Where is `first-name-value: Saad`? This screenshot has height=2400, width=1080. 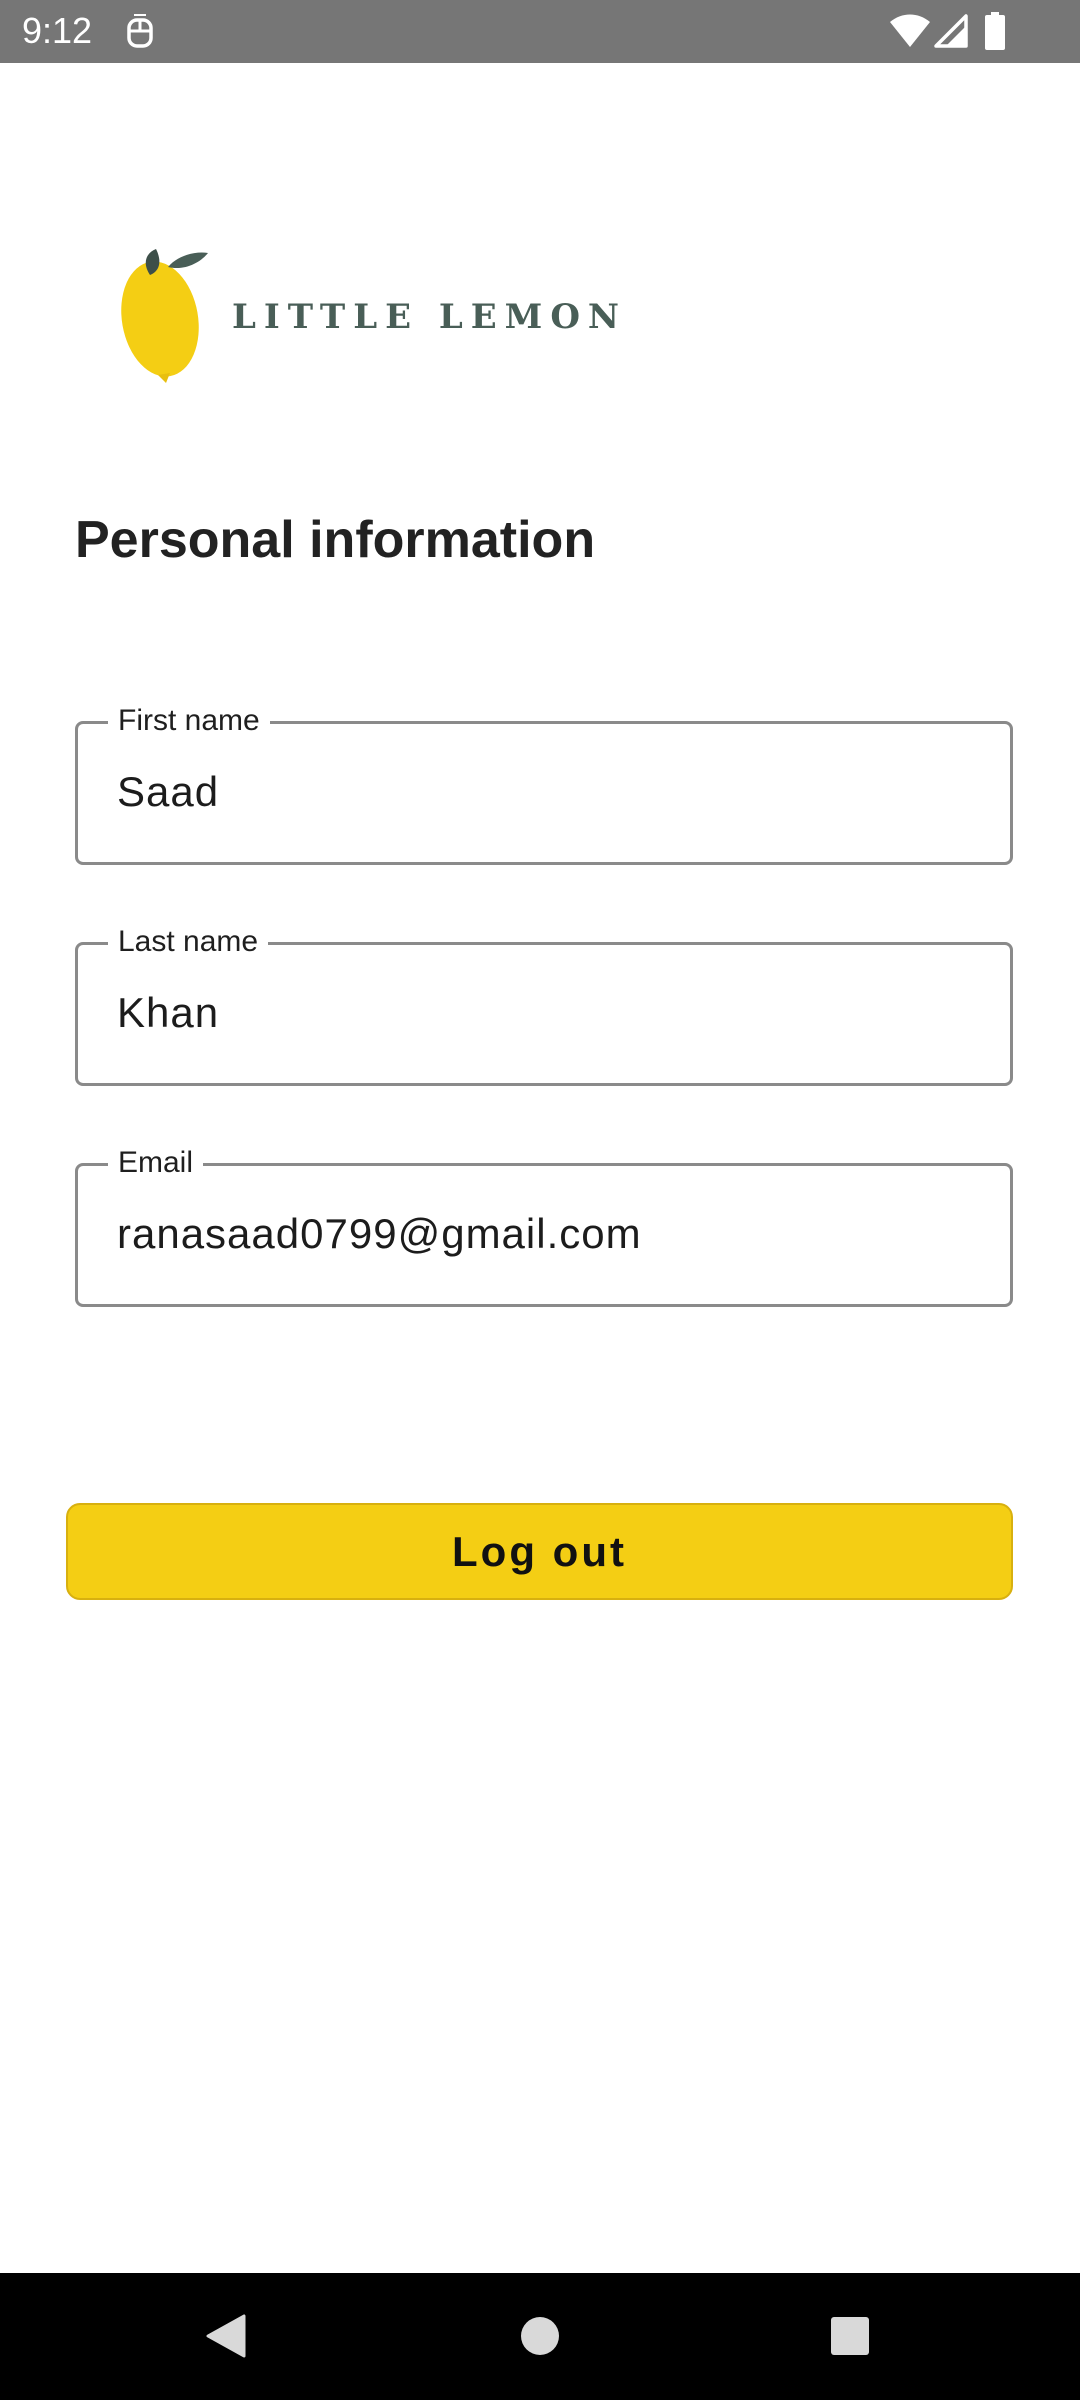 first-name-value: Saad is located at coordinates (168, 792).